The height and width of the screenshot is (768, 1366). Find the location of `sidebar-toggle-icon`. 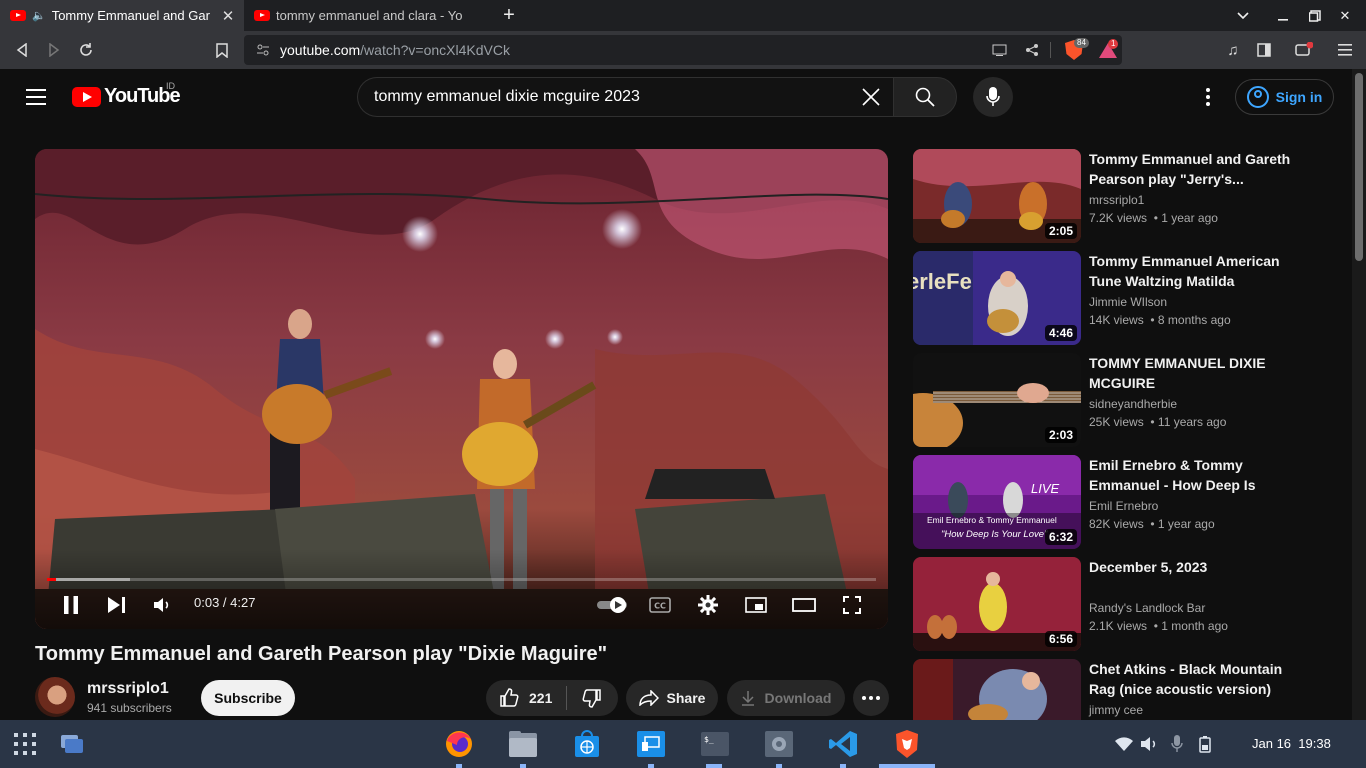

sidebar-toggle-icon is located at coordinates (1264, 50).